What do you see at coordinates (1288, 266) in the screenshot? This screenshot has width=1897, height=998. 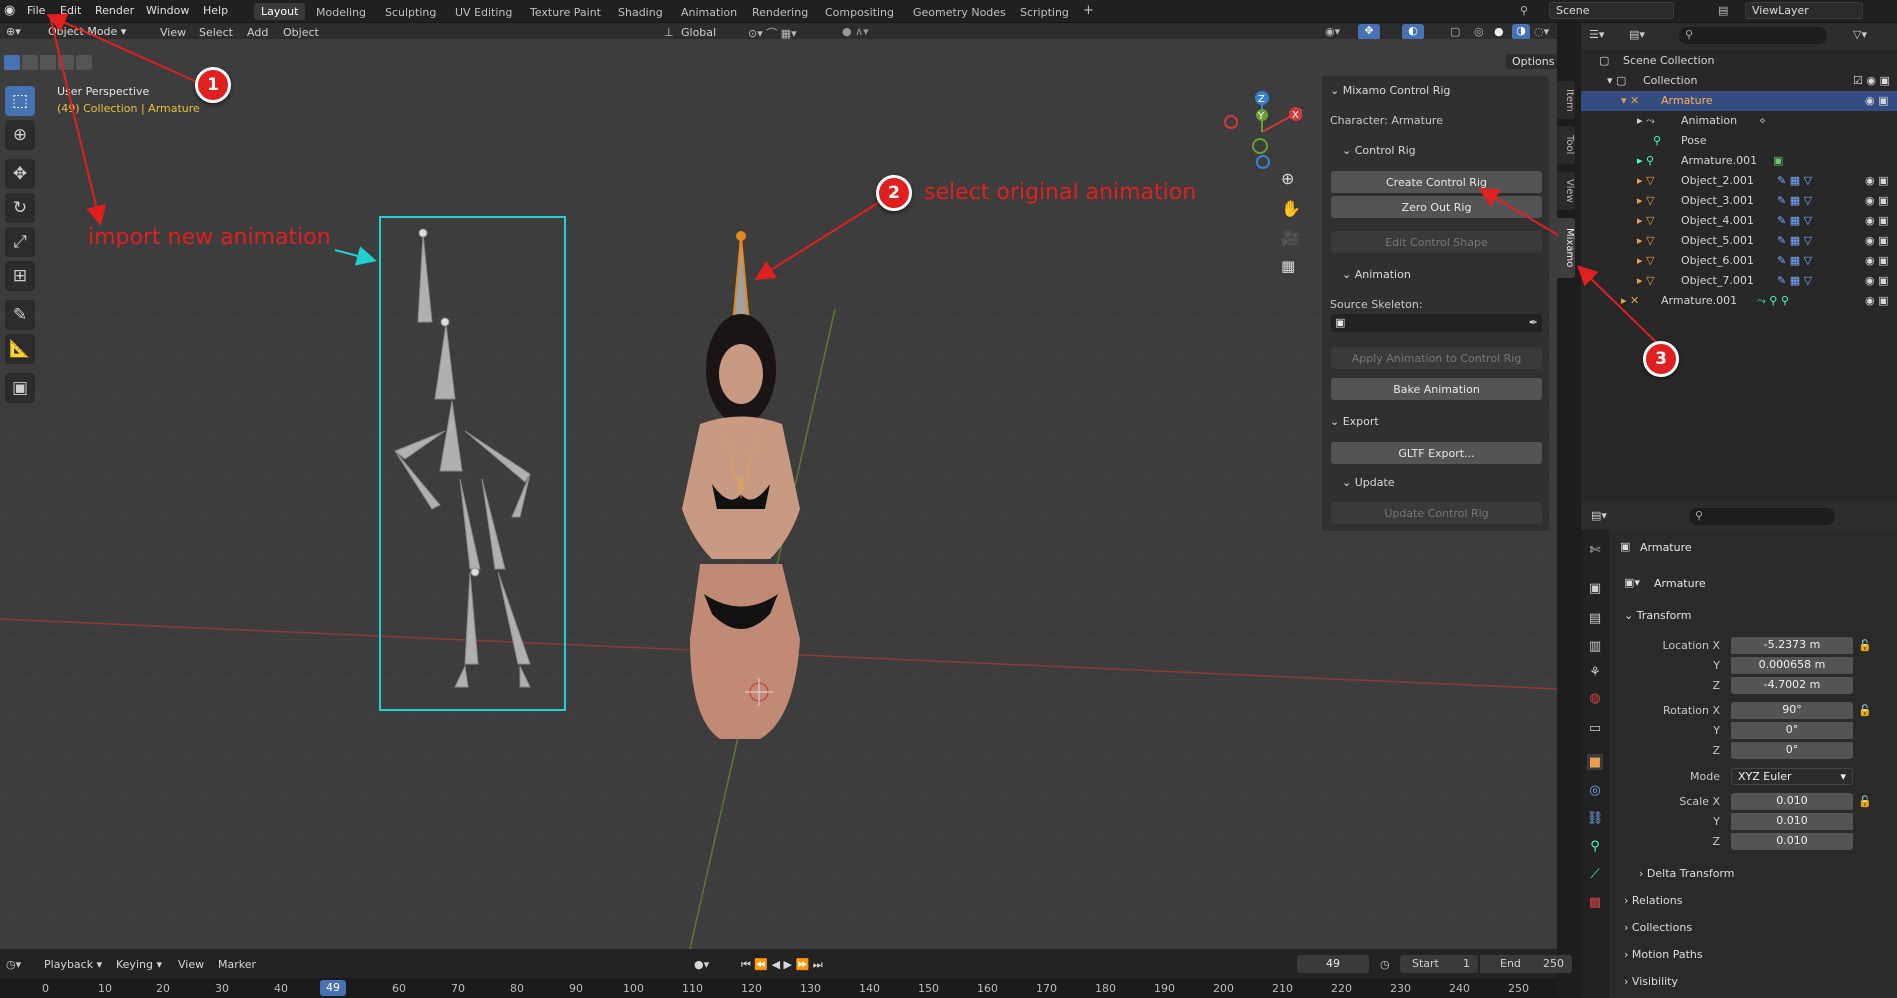 I see `grid-projection-icon: ▦` at bounding box center [1288, 266].